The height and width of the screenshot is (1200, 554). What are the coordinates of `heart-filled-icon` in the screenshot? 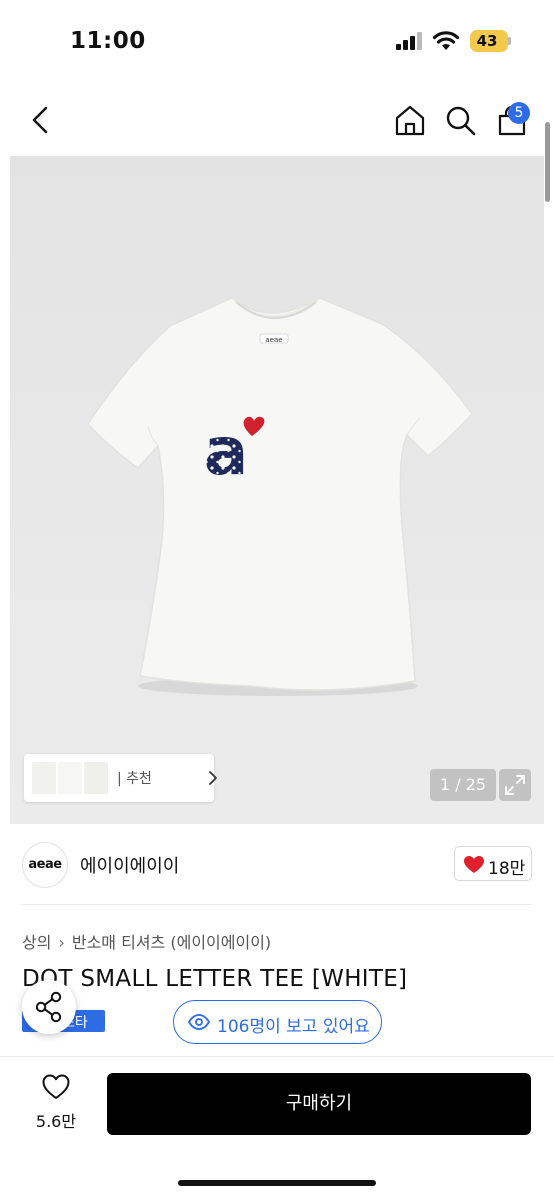 It's located at (474, 864).